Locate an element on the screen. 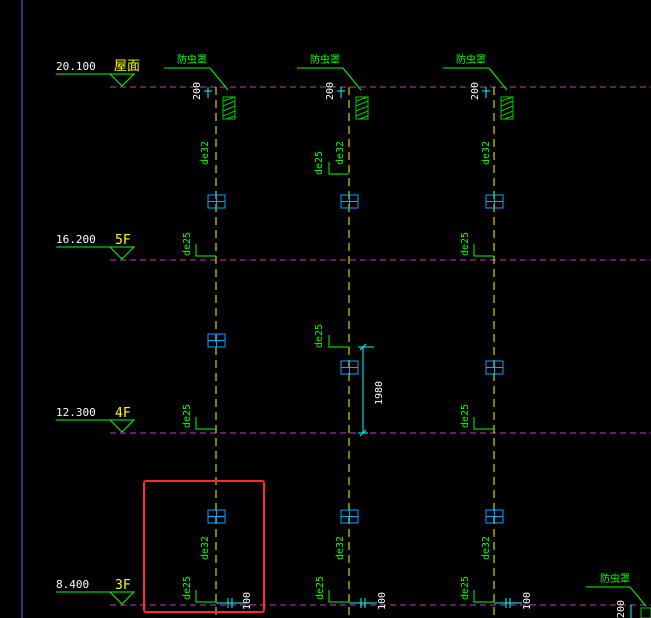  level-elevation-4f: 12.300 is located at coordinates (76, 412).